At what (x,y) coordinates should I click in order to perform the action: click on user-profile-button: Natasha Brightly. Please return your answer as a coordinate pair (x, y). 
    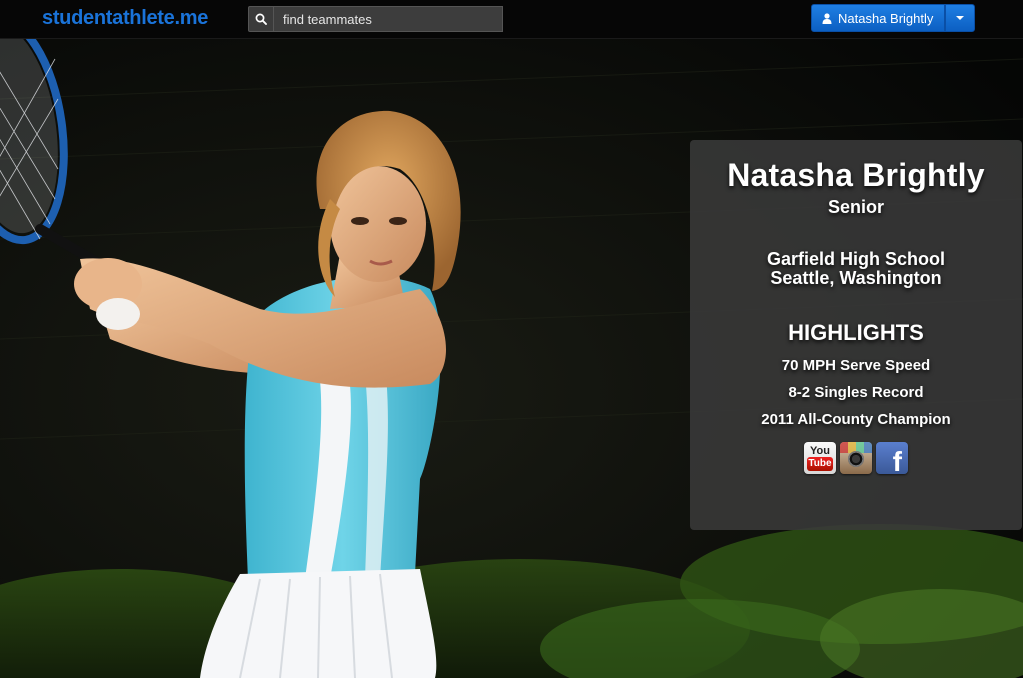
    Looking at the image, I should click on (878, 18).